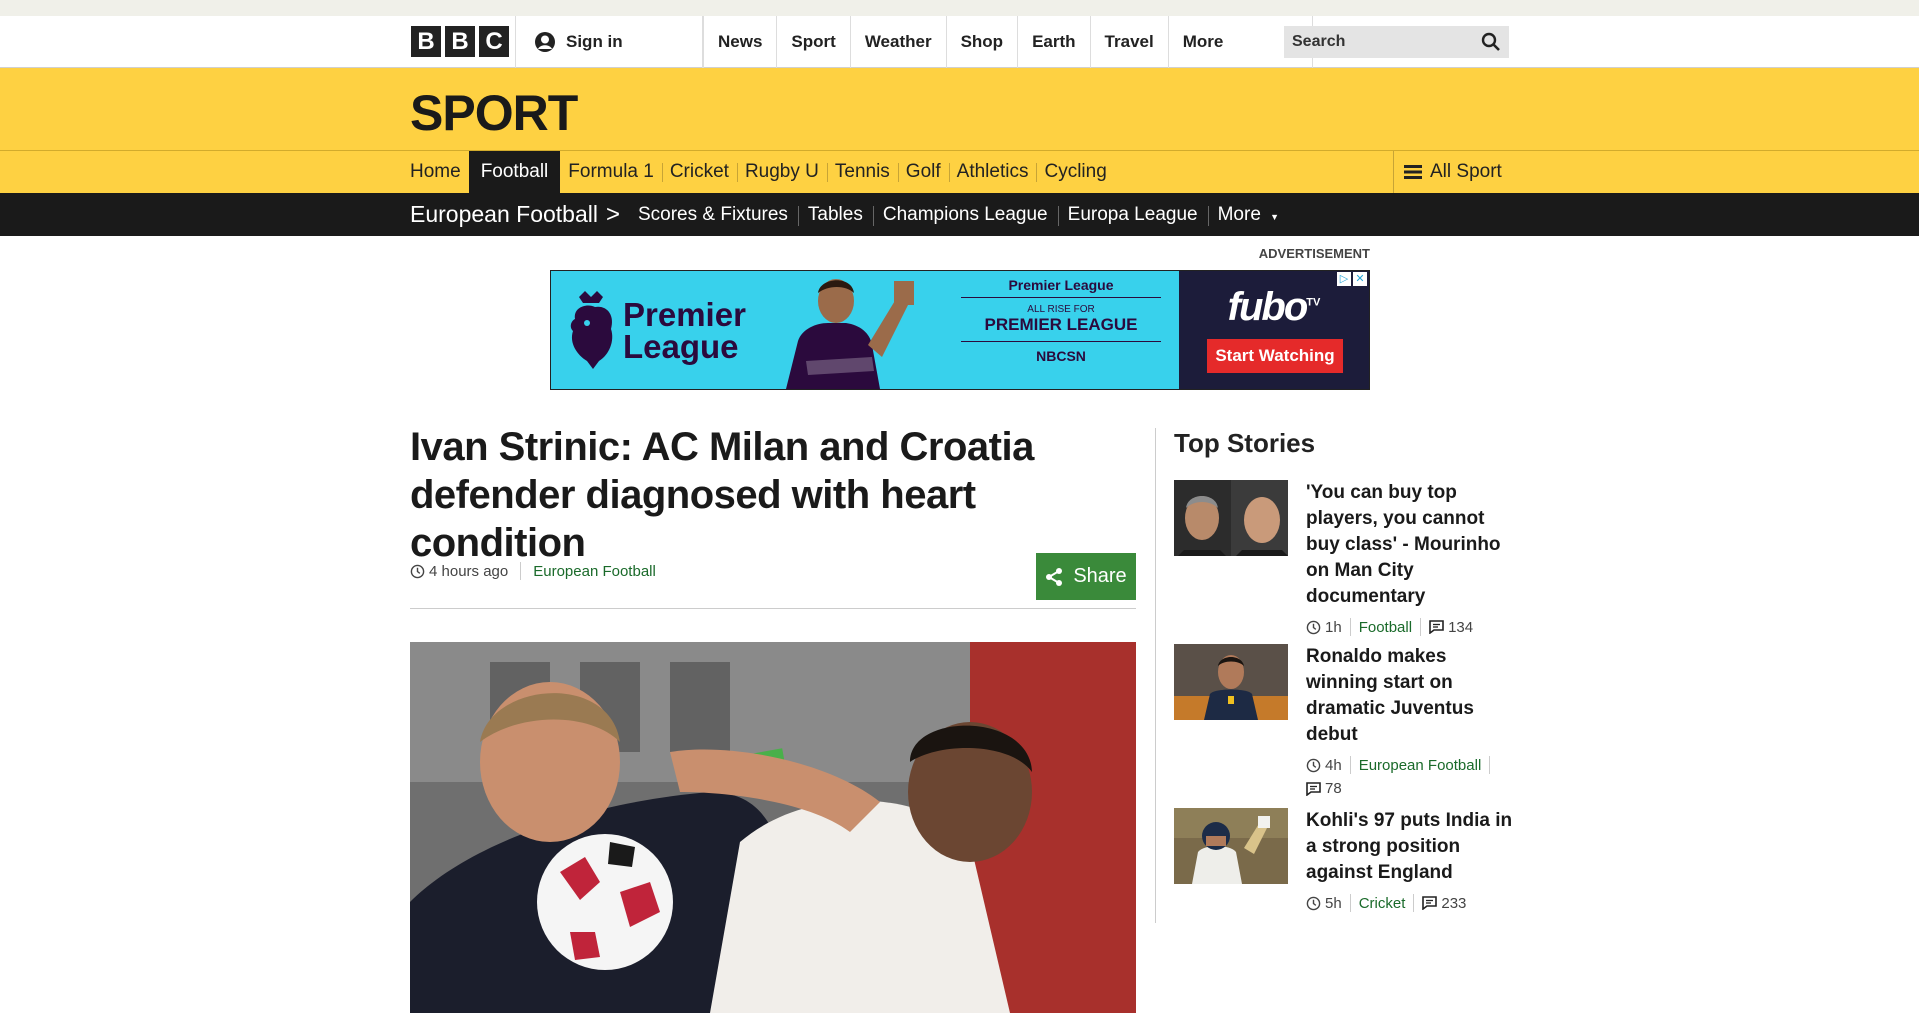  I want to click on sport-nav-home: Home, so click(439, 172).